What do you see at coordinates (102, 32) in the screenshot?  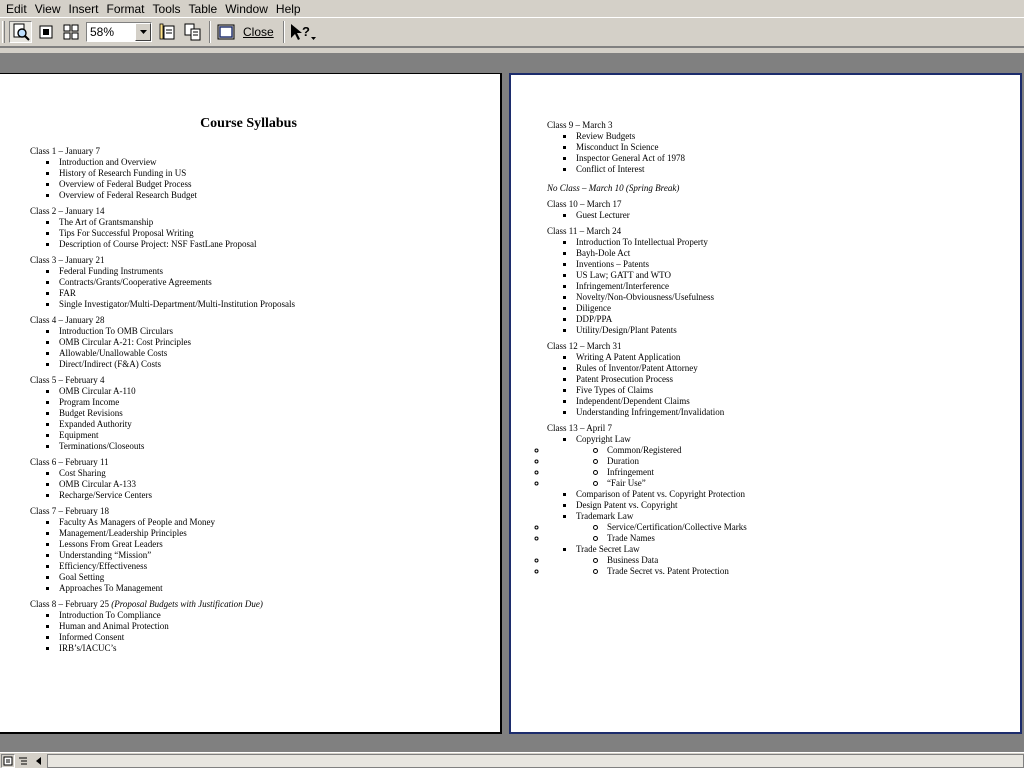 I see `zoom-value: 58%` at bounding box center [102, 32].